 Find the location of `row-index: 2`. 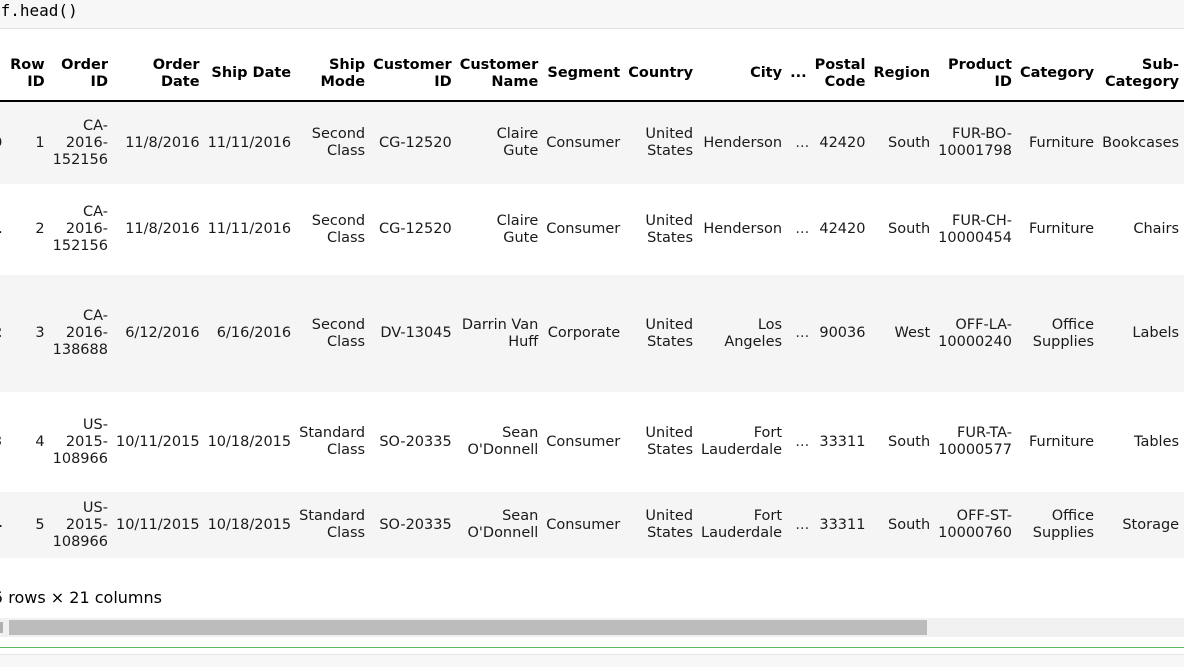

row-index: 2 is located at coordinates (5, 333).